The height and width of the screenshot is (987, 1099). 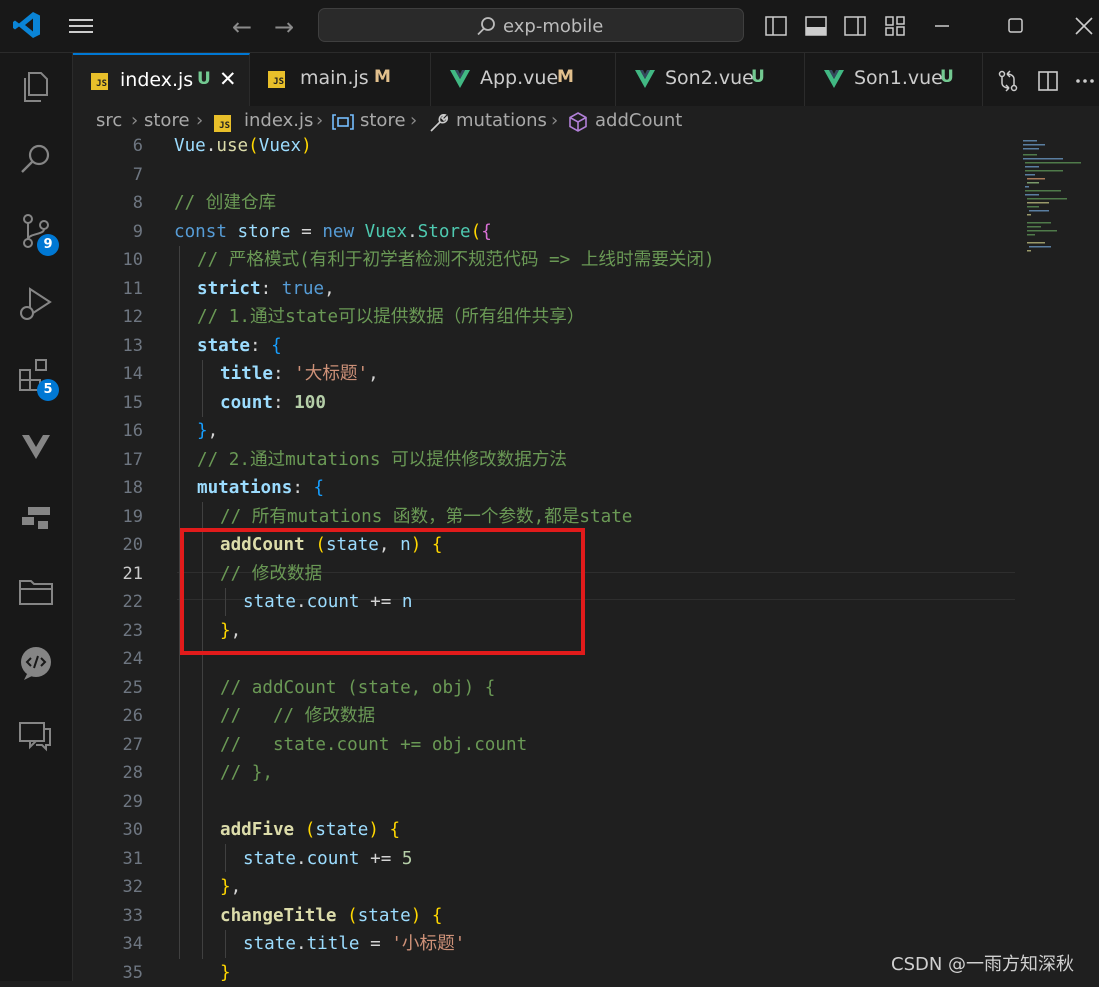 What do you see at coordinates (501, 120) in the screenshot?
I see `breadcrumb-item: mutations` at bounding box center [501, 120].